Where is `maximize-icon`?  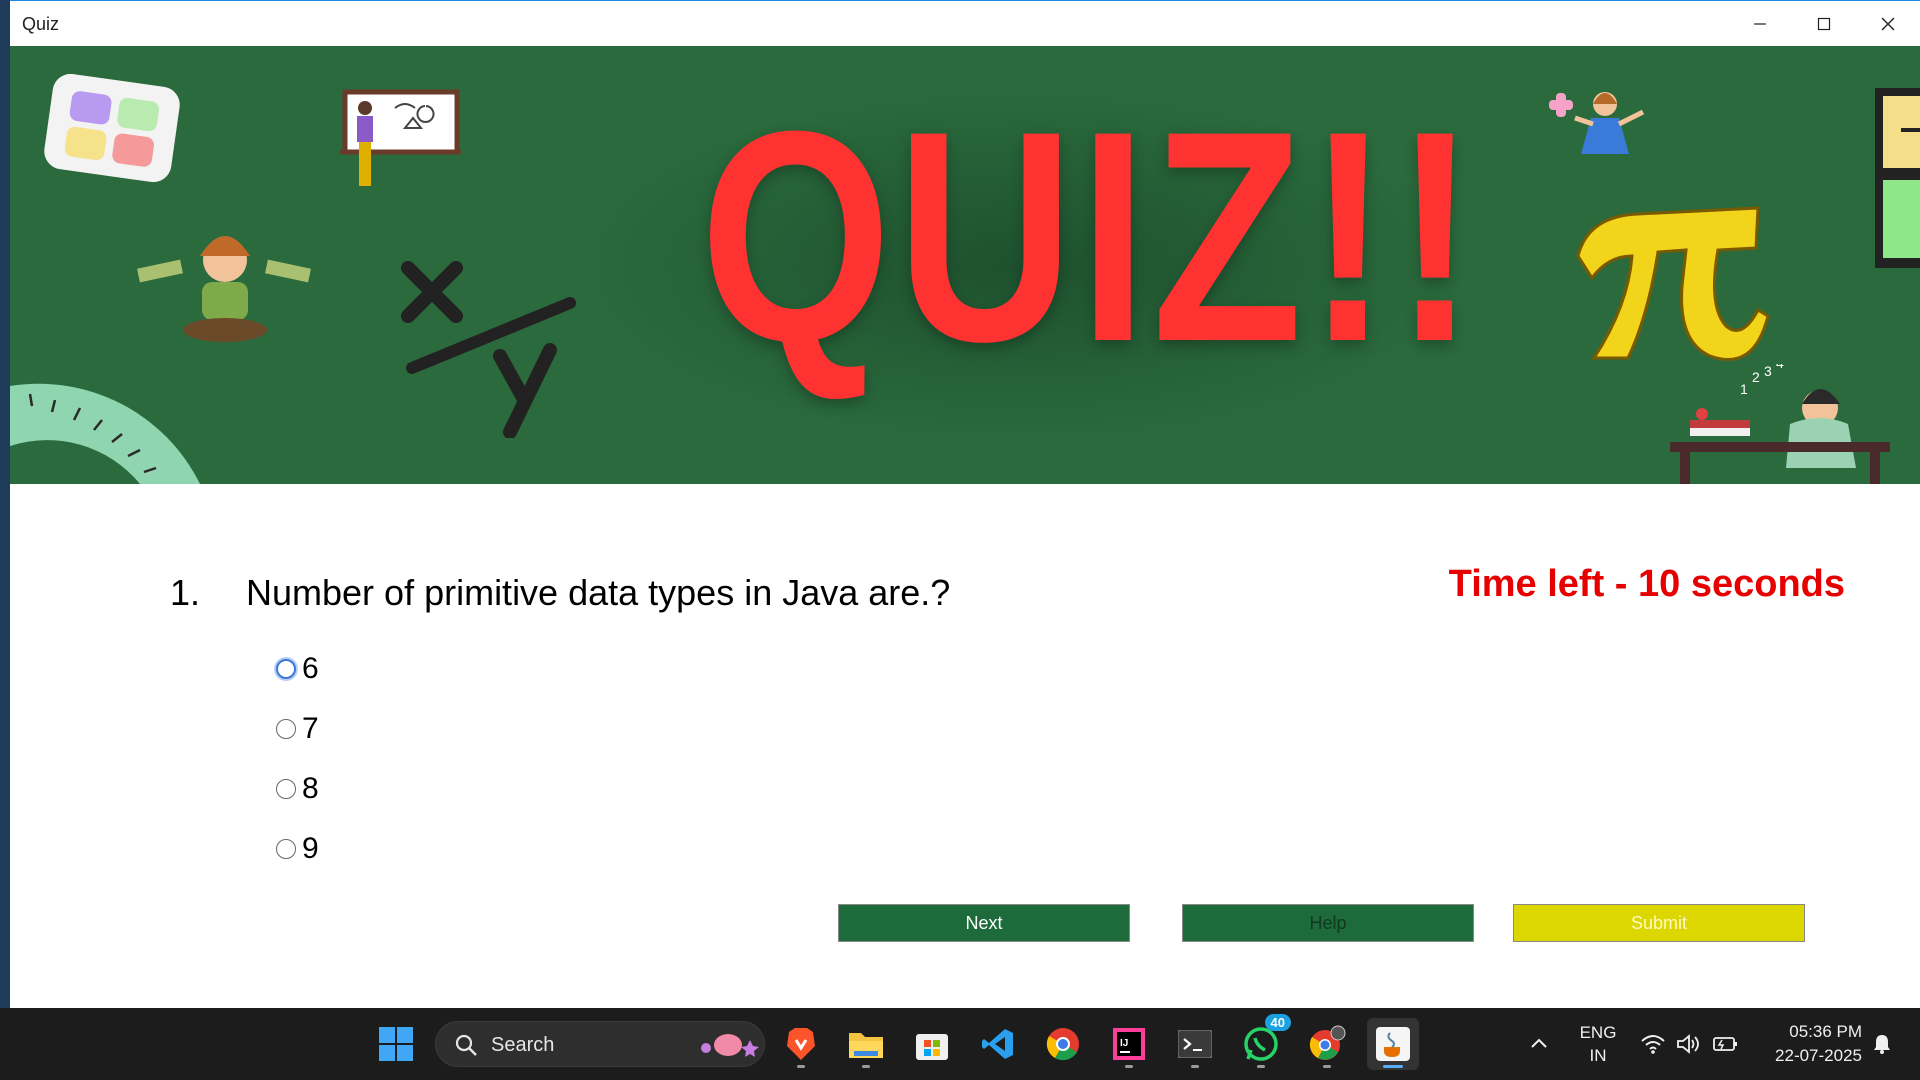 maximize-icon is located at coordinates (1824, 24).